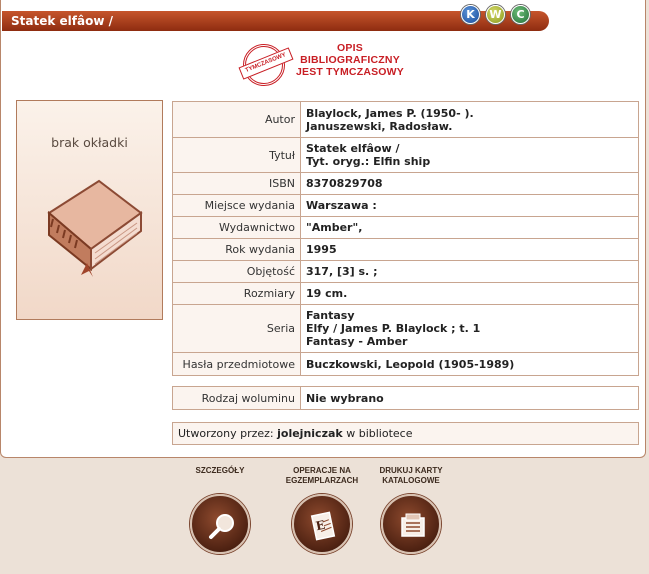 This screenshot has width=649, height=574. What do you see at coordinates (469, 205) in the screenshot?
I see `place-value: Warszawa :` at bounding box center [469, 205].